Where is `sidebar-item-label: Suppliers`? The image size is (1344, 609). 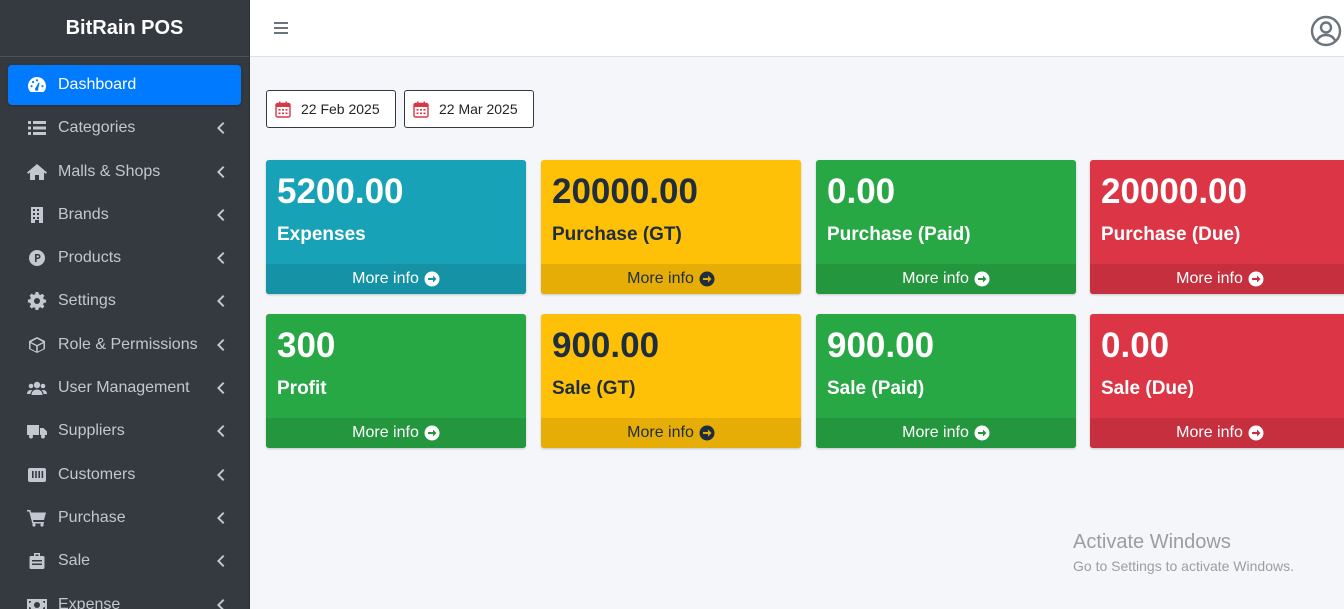 sidebar-item-label: Suppliers is located at coordinates (91, 431).